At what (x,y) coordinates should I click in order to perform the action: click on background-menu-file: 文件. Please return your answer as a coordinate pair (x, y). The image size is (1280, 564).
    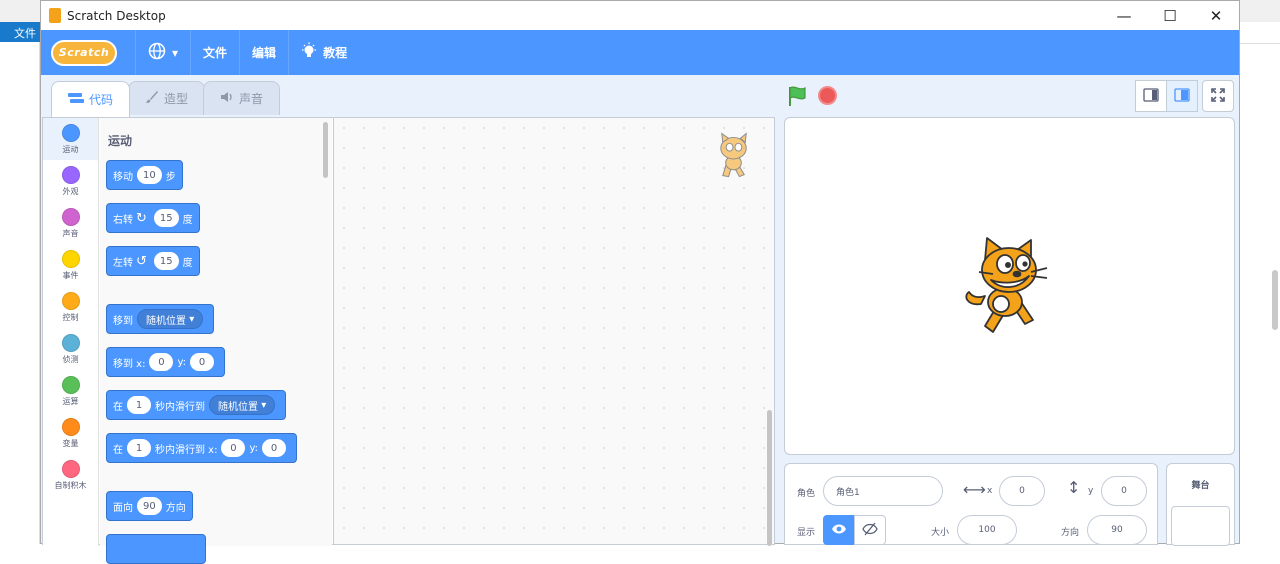
    Looking at the image, I should click on (20, 32).